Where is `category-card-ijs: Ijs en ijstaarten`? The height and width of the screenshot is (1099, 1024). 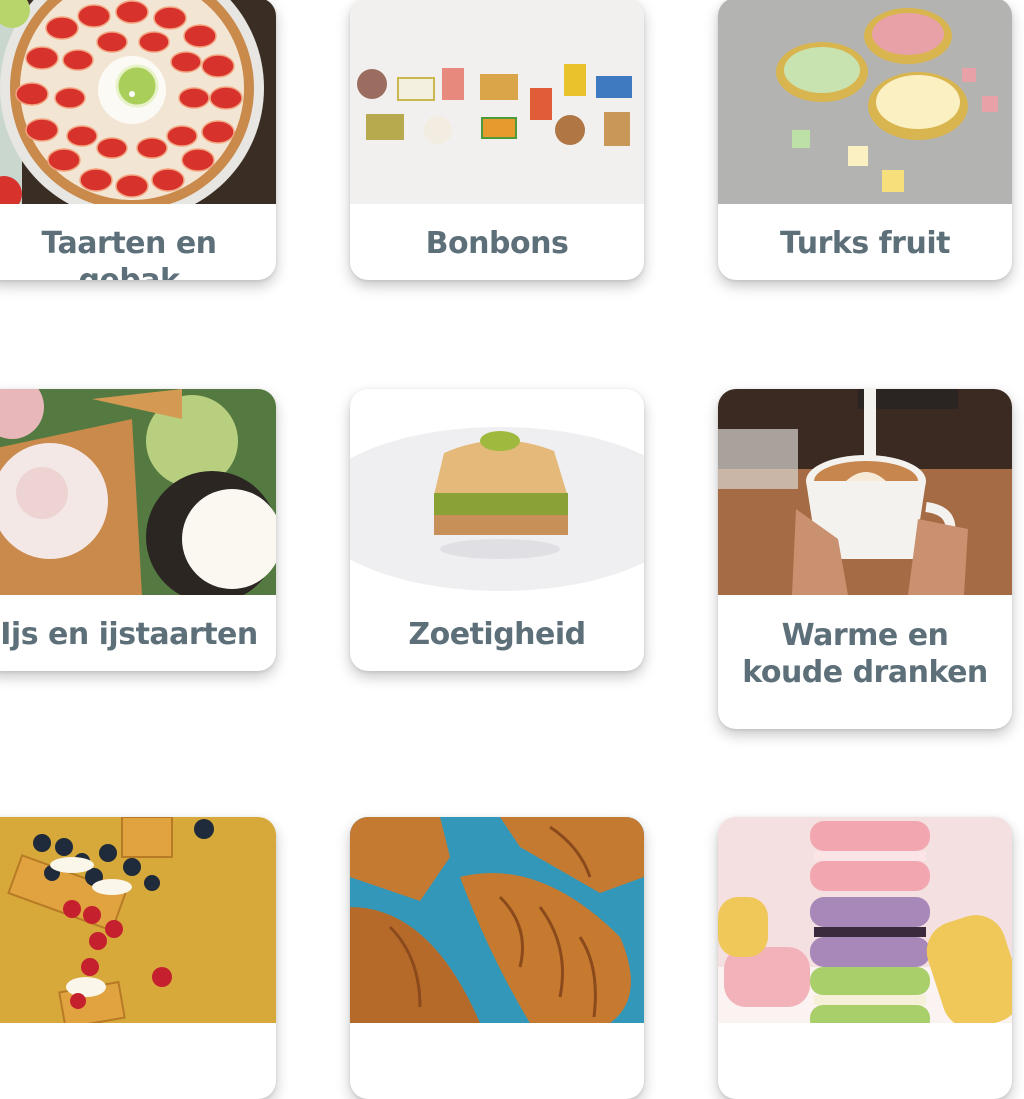
category-card-ijs: Ijs en ijstaarten is located at coordinates (138, 530).